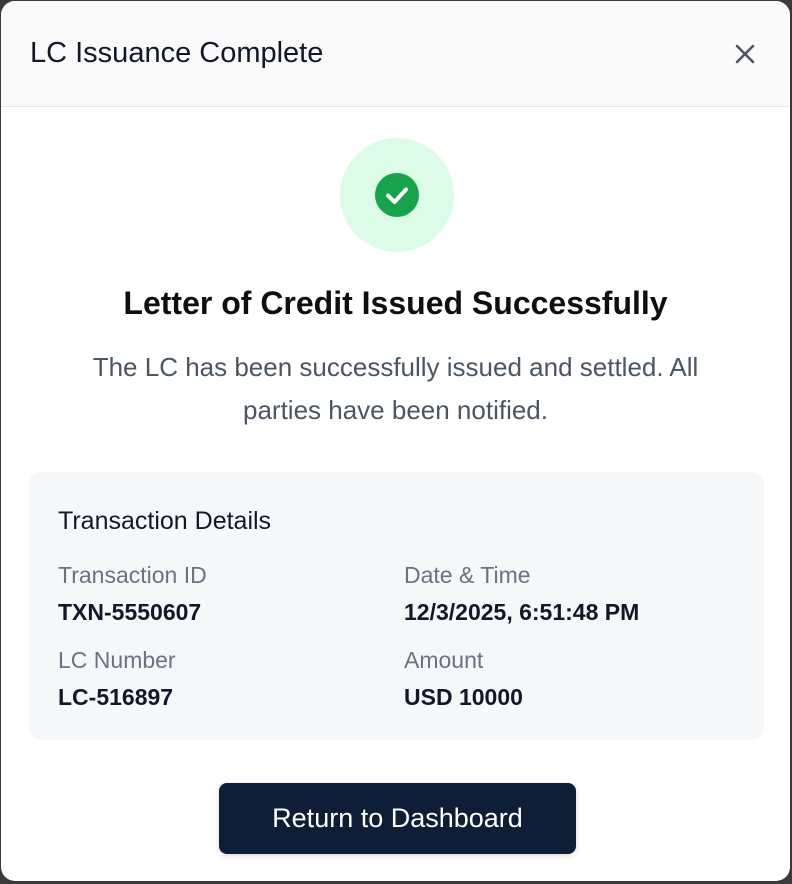 This screenshot has width=792, height=884. I want to click on return-to-dashboard-button: Return to Dashboard, so click(397, 818).